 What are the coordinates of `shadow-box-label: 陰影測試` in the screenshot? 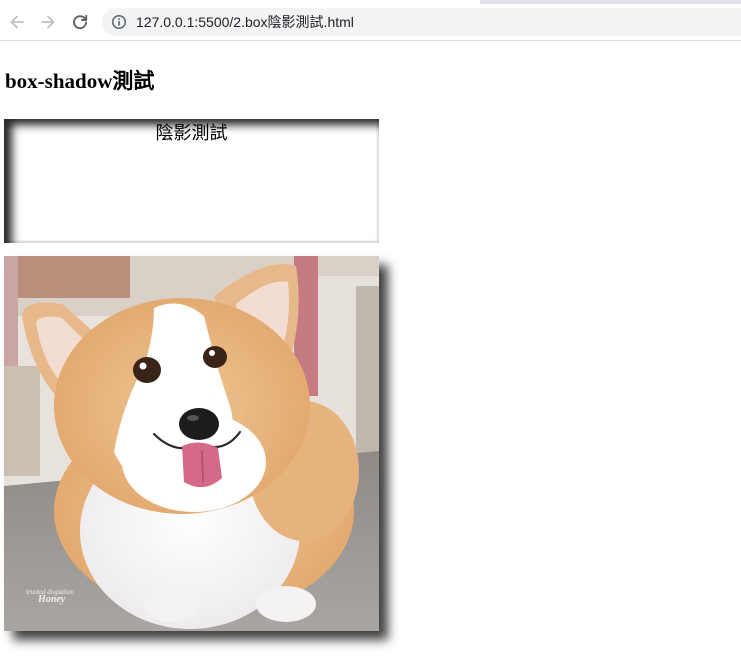 It's located at (191, 133).